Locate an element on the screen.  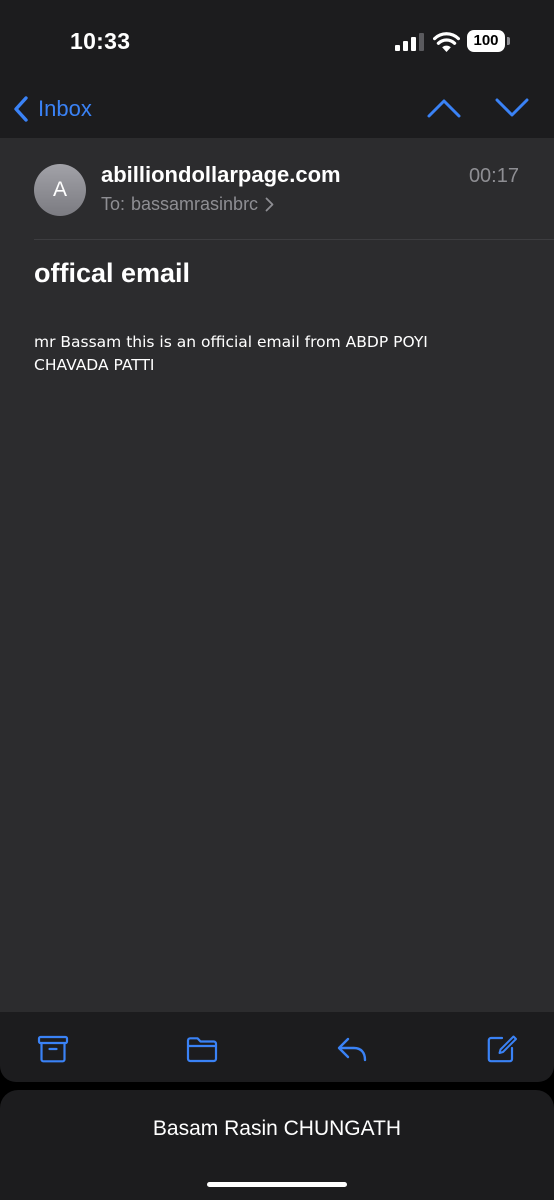
recipient-row: To: bassamrasinbrc is located at coordinates (187, 204).